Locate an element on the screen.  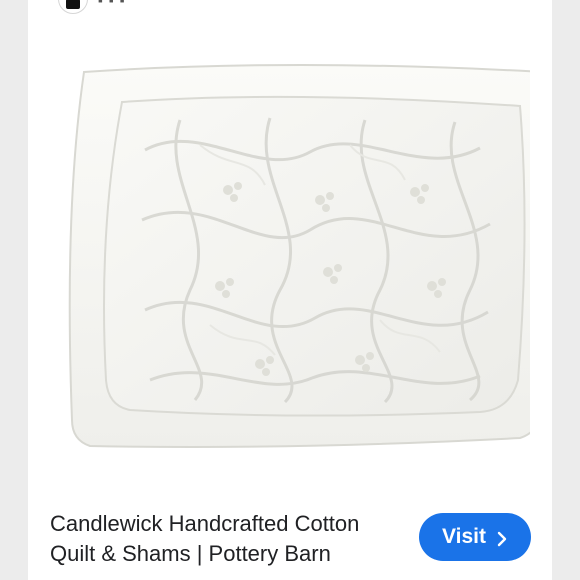
product-title-line-1: Candlewick Handcrafted Cotton is located at coordinates (205, 523).